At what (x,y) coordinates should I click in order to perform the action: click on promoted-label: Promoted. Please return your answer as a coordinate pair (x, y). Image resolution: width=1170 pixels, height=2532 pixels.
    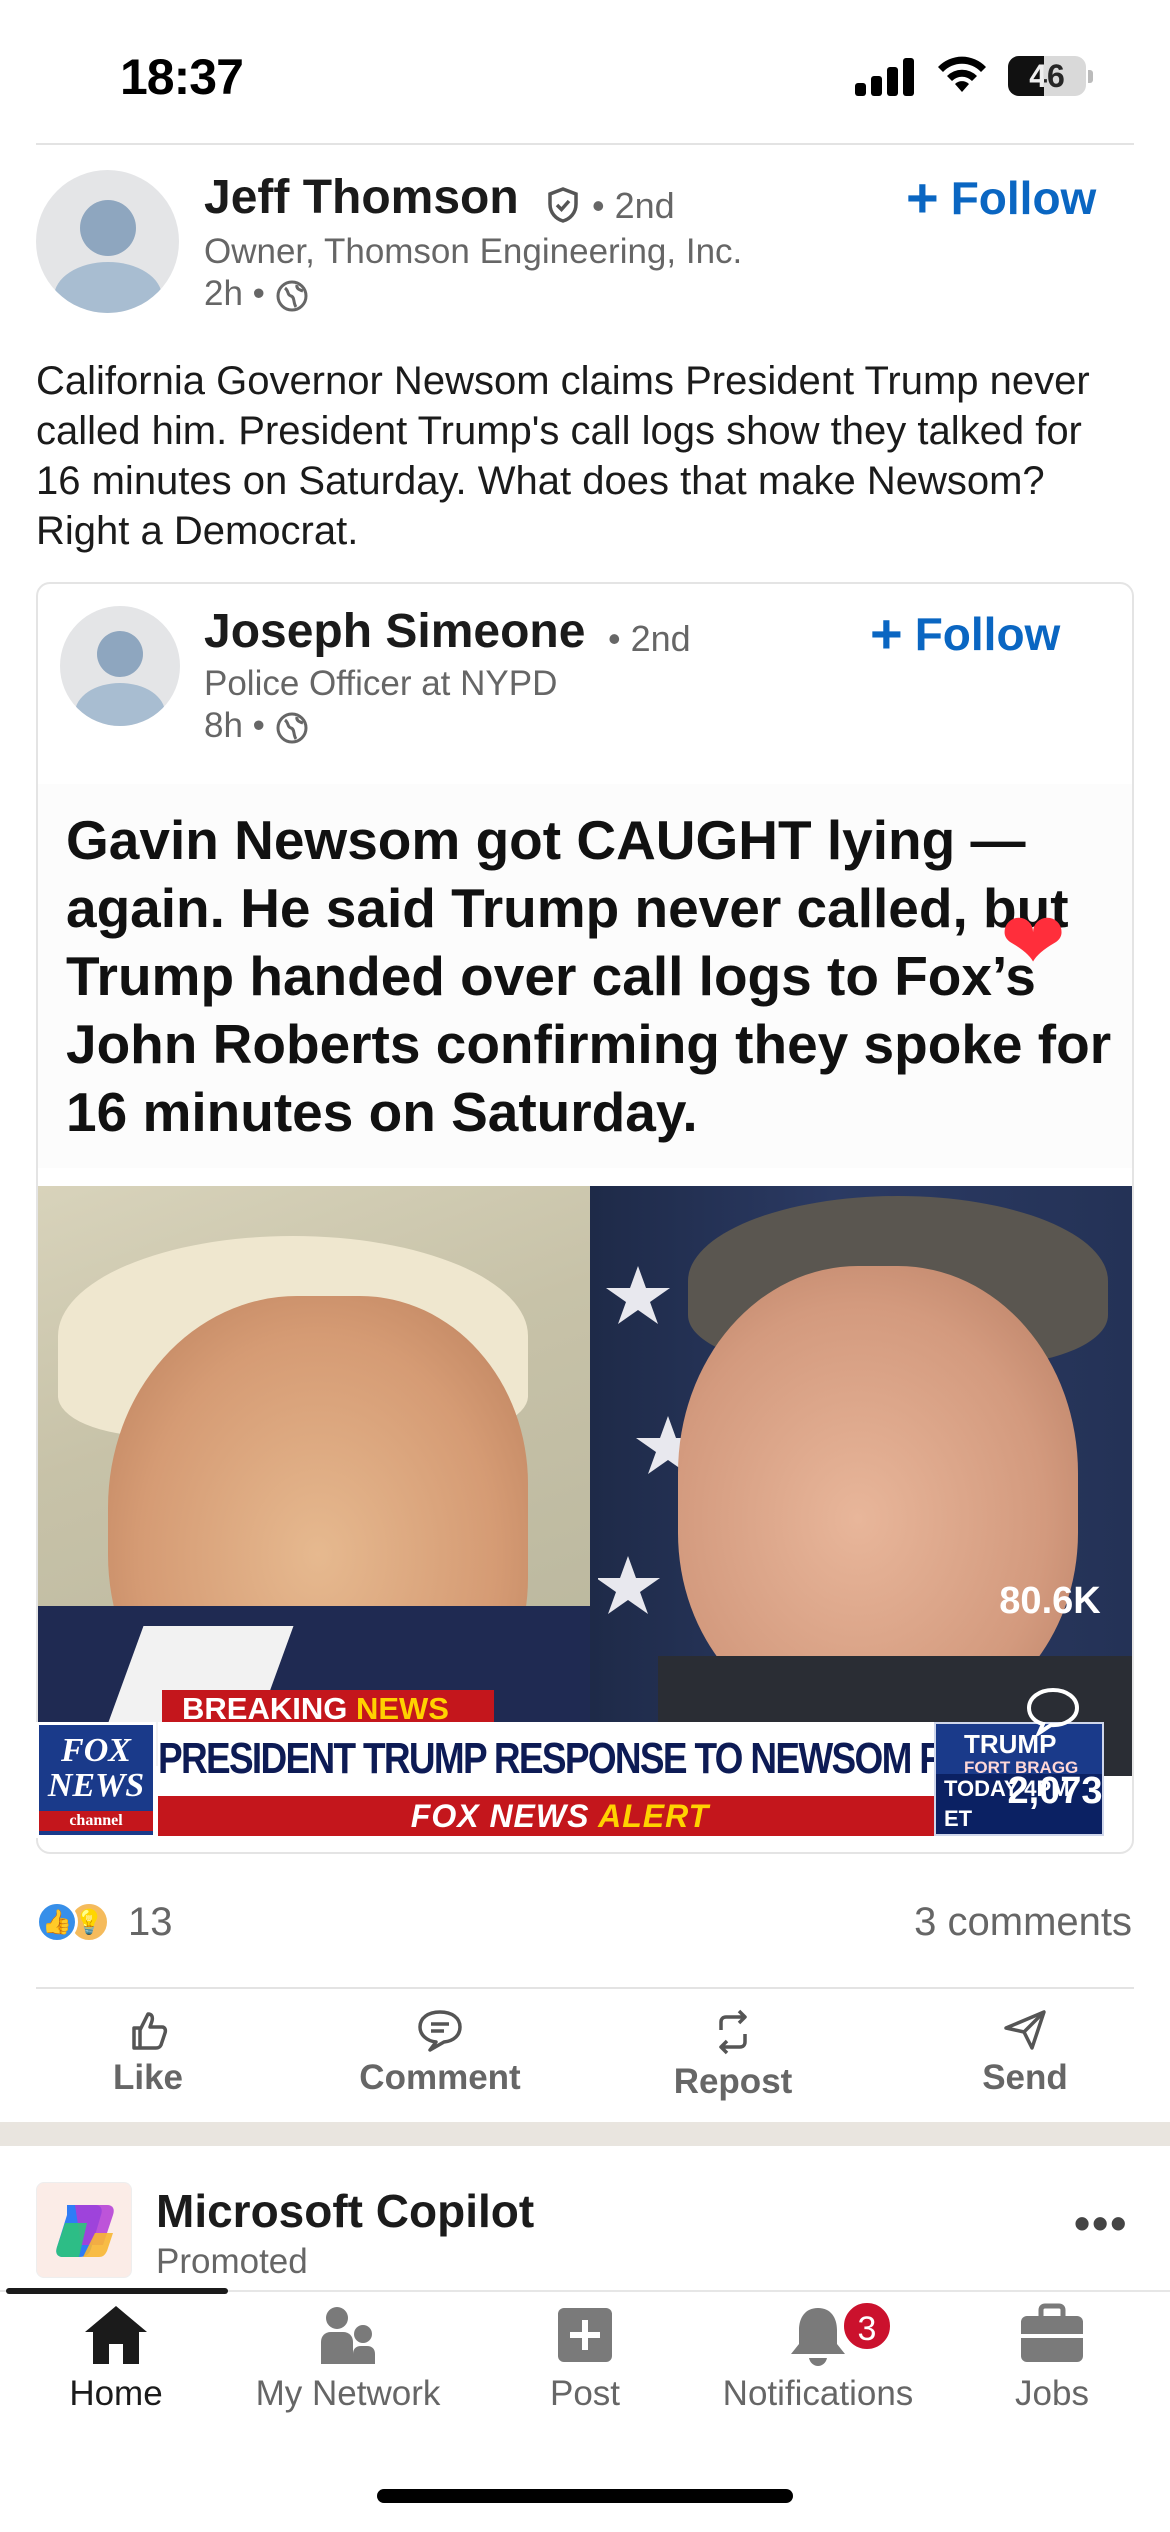
    Looking at the image, I should click on (232, 2261).